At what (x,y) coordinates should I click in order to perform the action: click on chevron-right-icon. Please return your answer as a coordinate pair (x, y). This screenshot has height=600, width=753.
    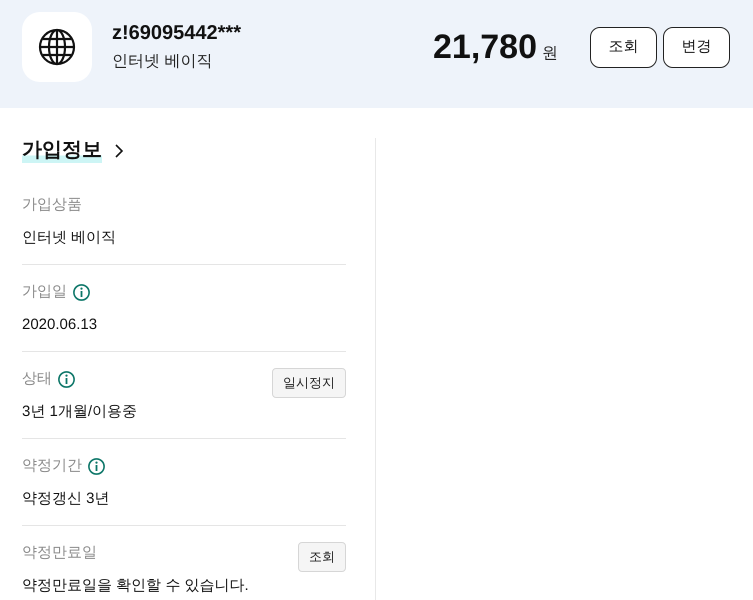
    Looking at the image, I should click on (119, 151).